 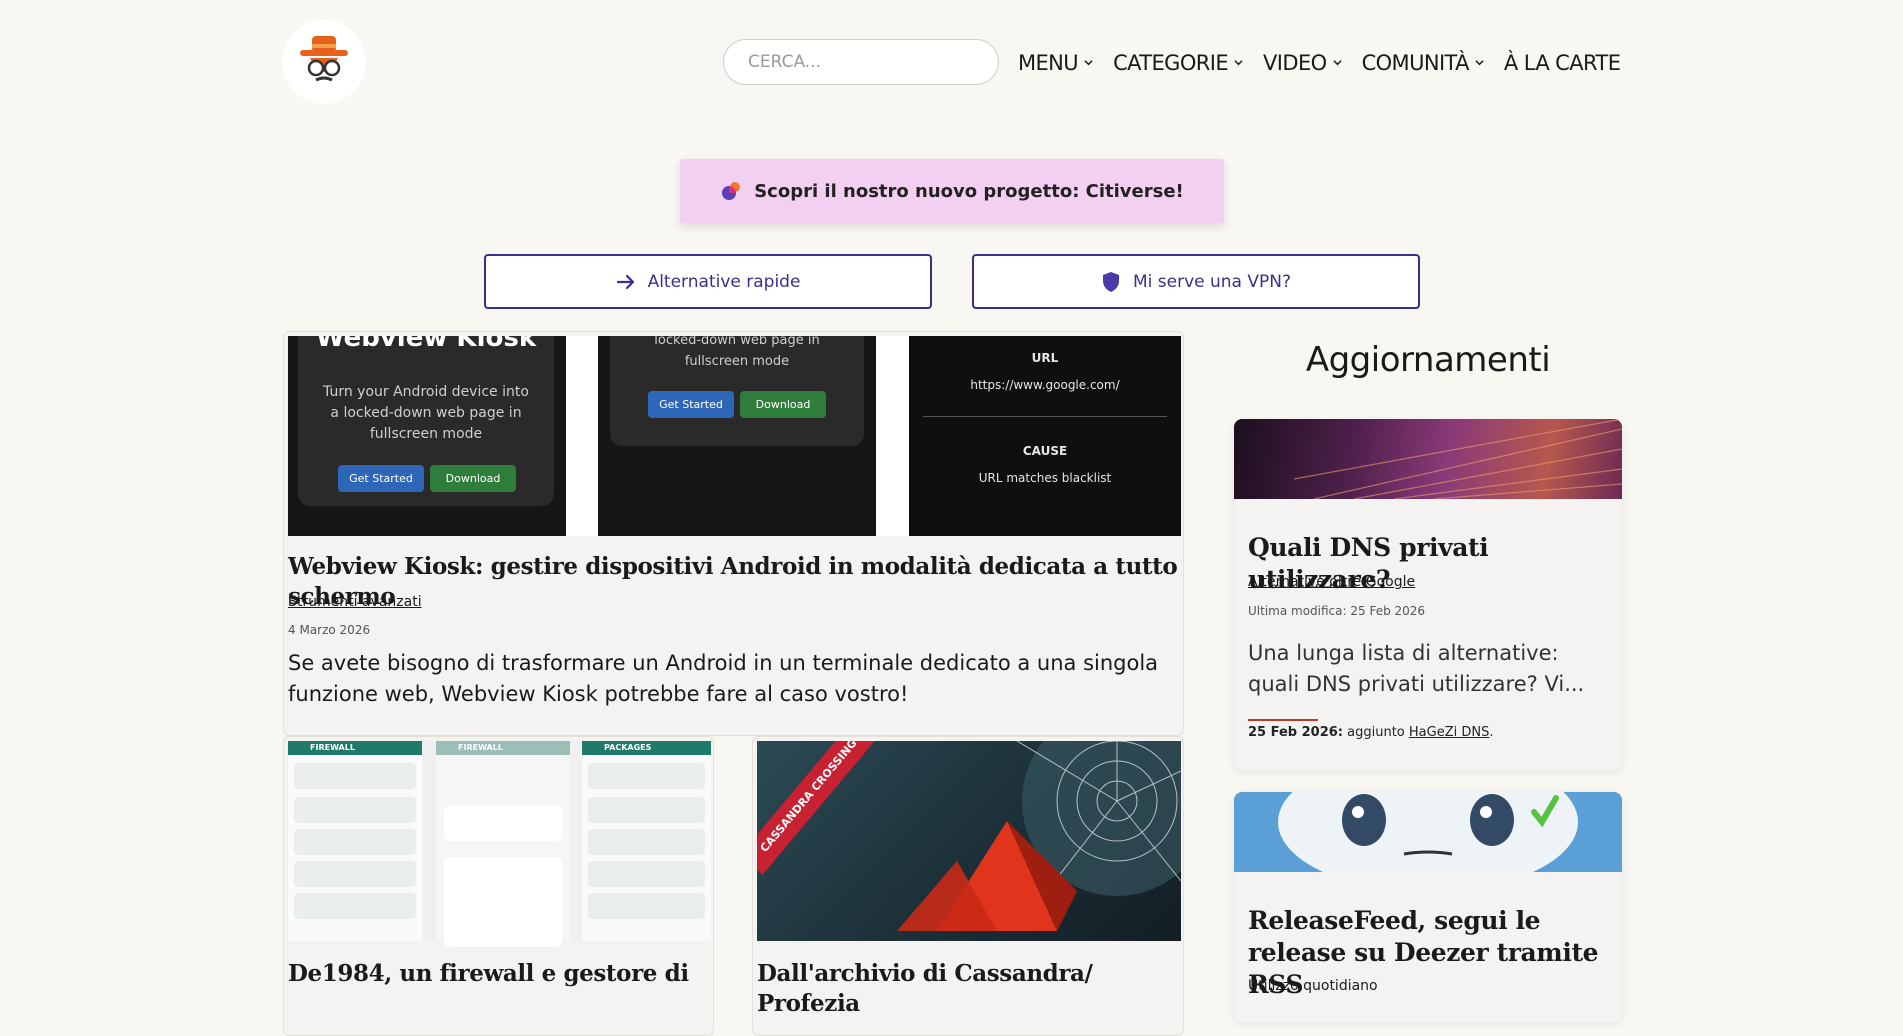 I want to click on vpn-button: Mi serve una VPN?, so click(x=1196, y=281).